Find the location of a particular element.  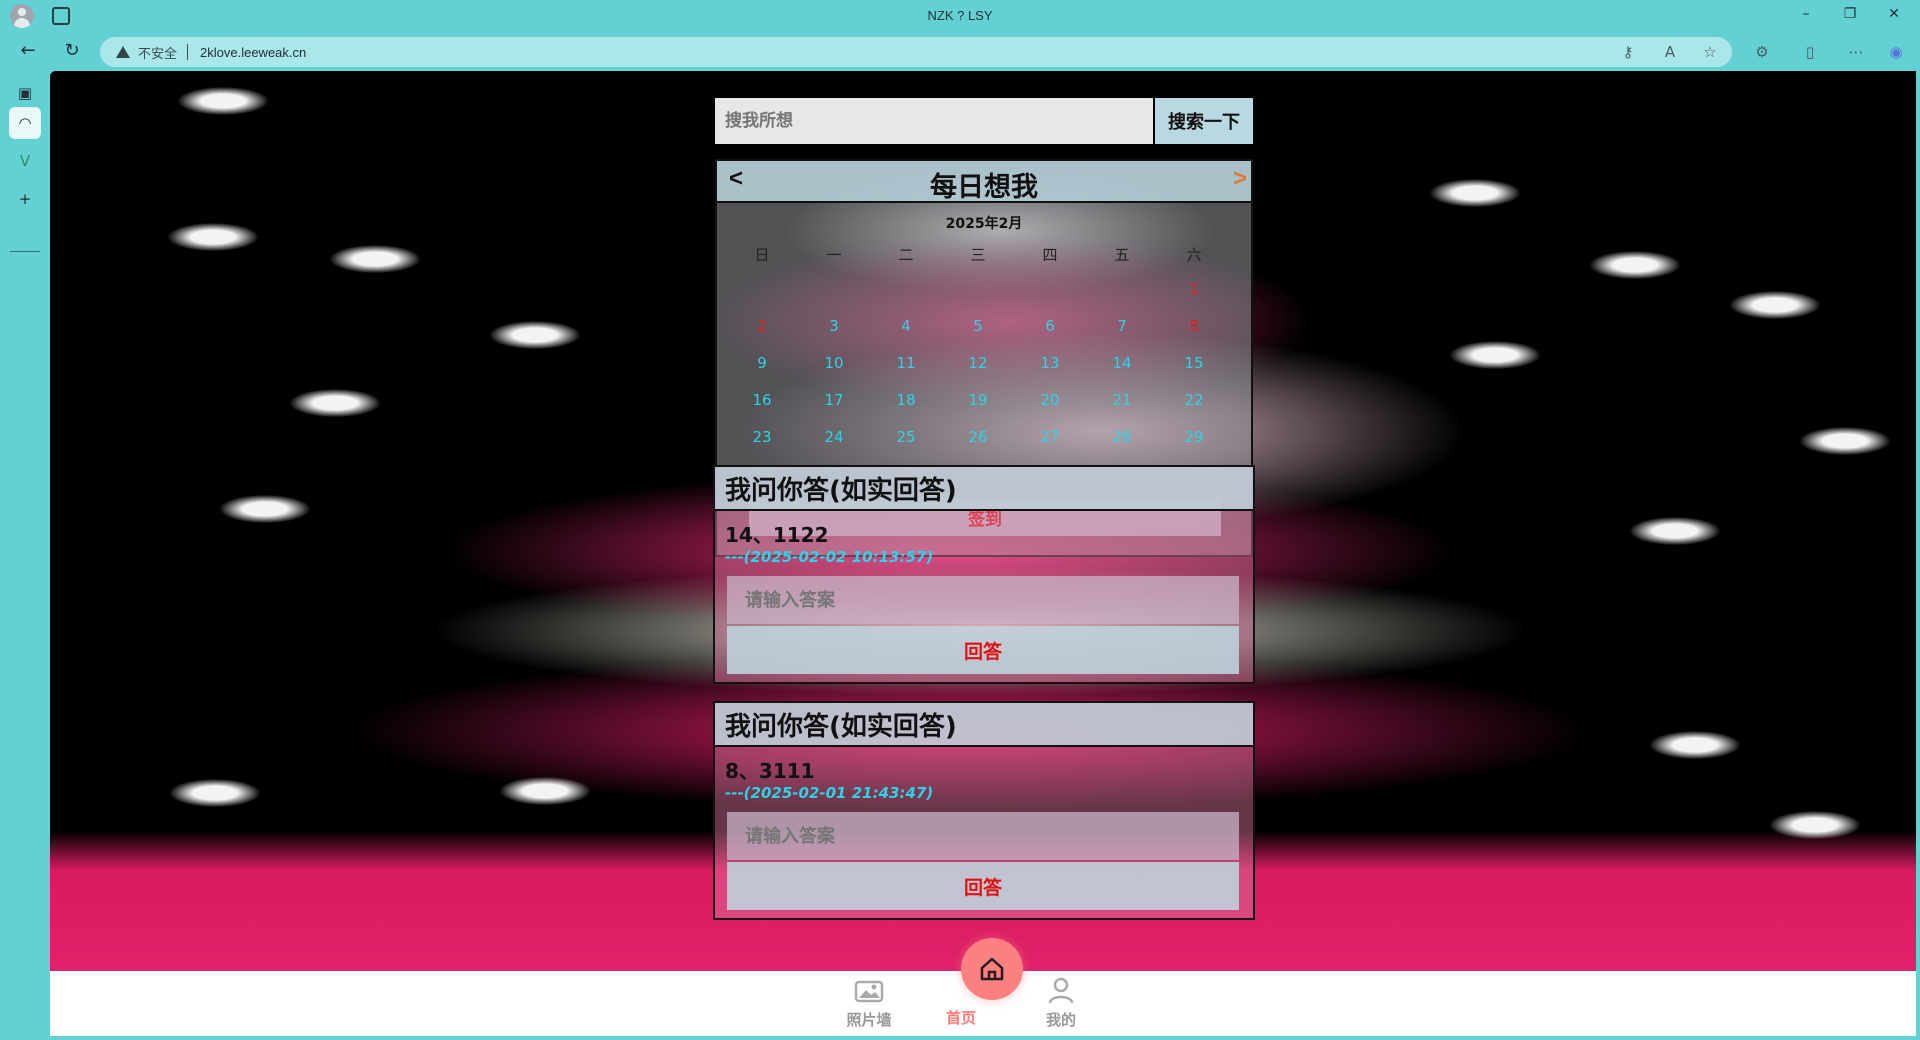

calendar-day: 3 is located at coordinates (834, 326).